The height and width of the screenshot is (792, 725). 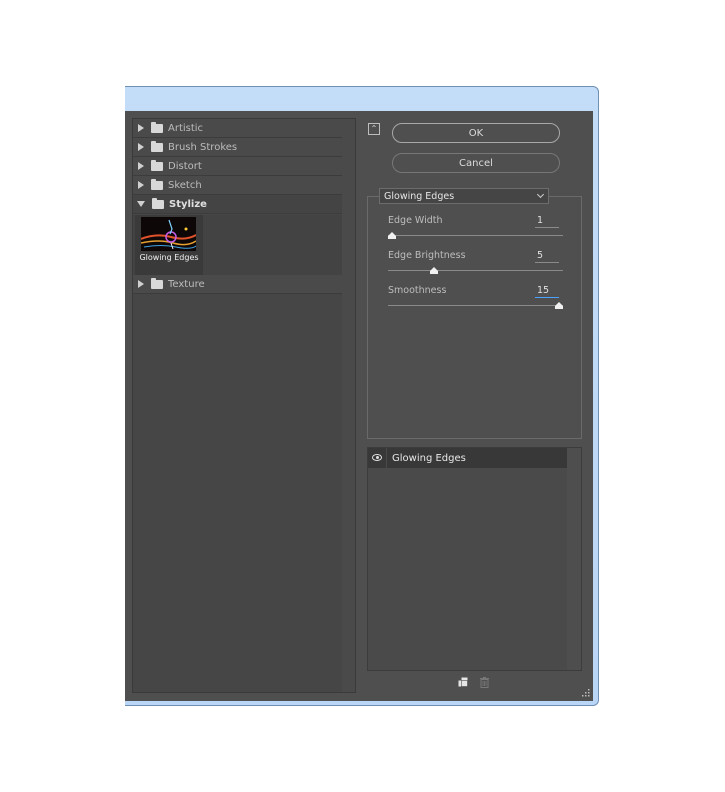 I want to click on edge-width-slider, so click(x=475, y=235).